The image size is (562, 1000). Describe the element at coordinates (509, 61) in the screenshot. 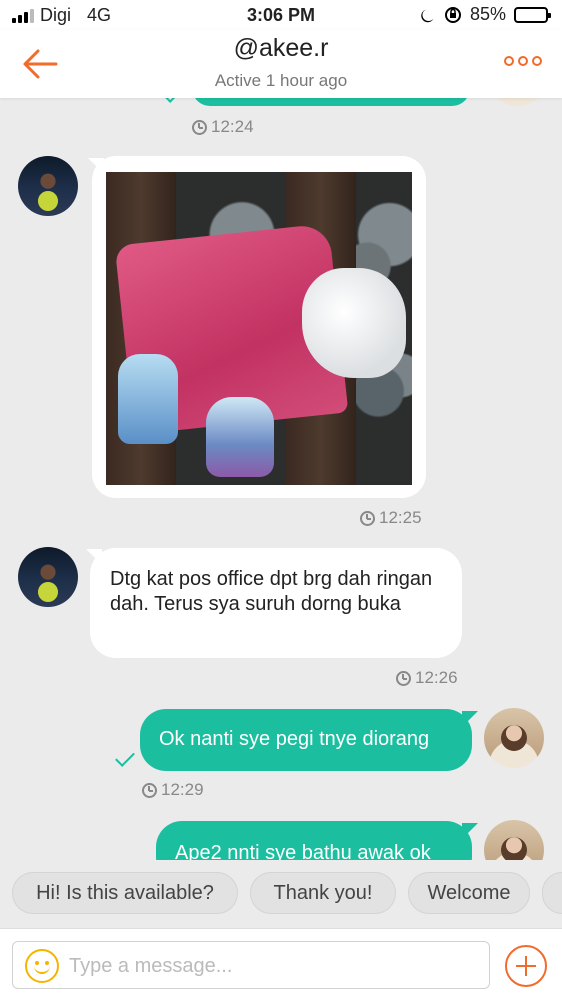

I see `more-icon` at that location.